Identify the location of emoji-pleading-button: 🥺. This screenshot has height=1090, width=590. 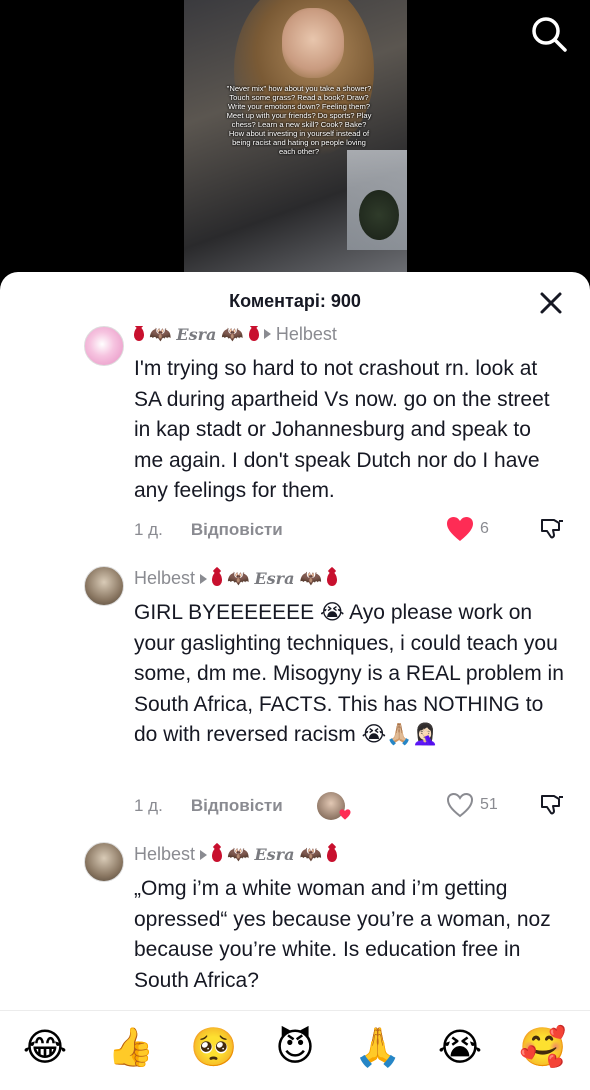
(213, 1048).